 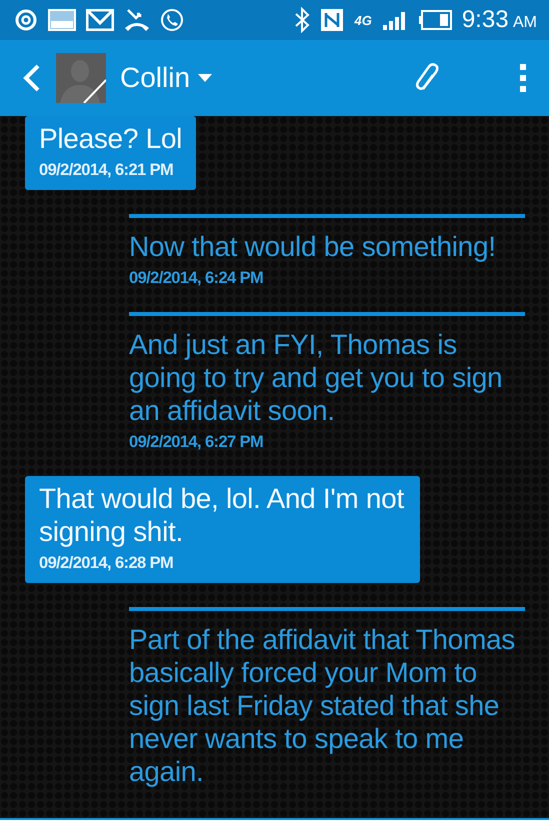 What do you see at coordinates (196, 278) in the screenshot?
I see `message-timestamp: 09/2/2014, 6:24 PM` at bounding box center [196, 278].